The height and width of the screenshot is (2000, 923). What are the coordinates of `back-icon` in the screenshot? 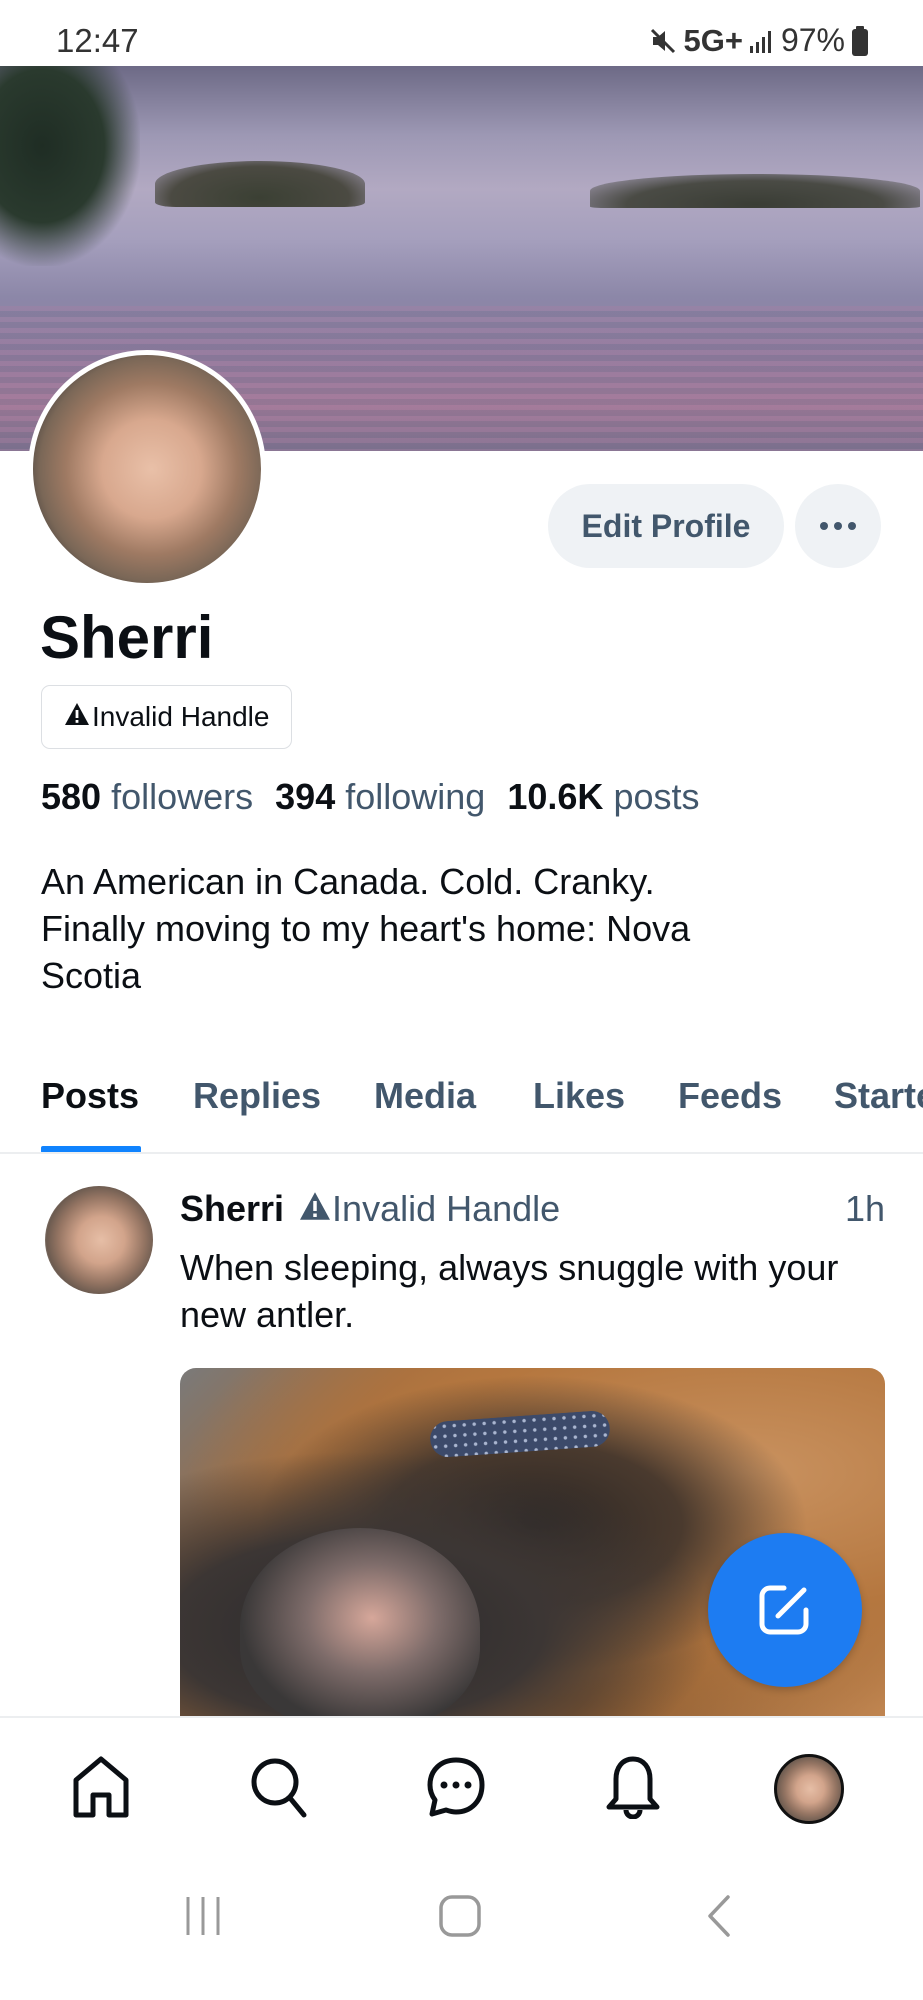 It's located at (719, 1918).